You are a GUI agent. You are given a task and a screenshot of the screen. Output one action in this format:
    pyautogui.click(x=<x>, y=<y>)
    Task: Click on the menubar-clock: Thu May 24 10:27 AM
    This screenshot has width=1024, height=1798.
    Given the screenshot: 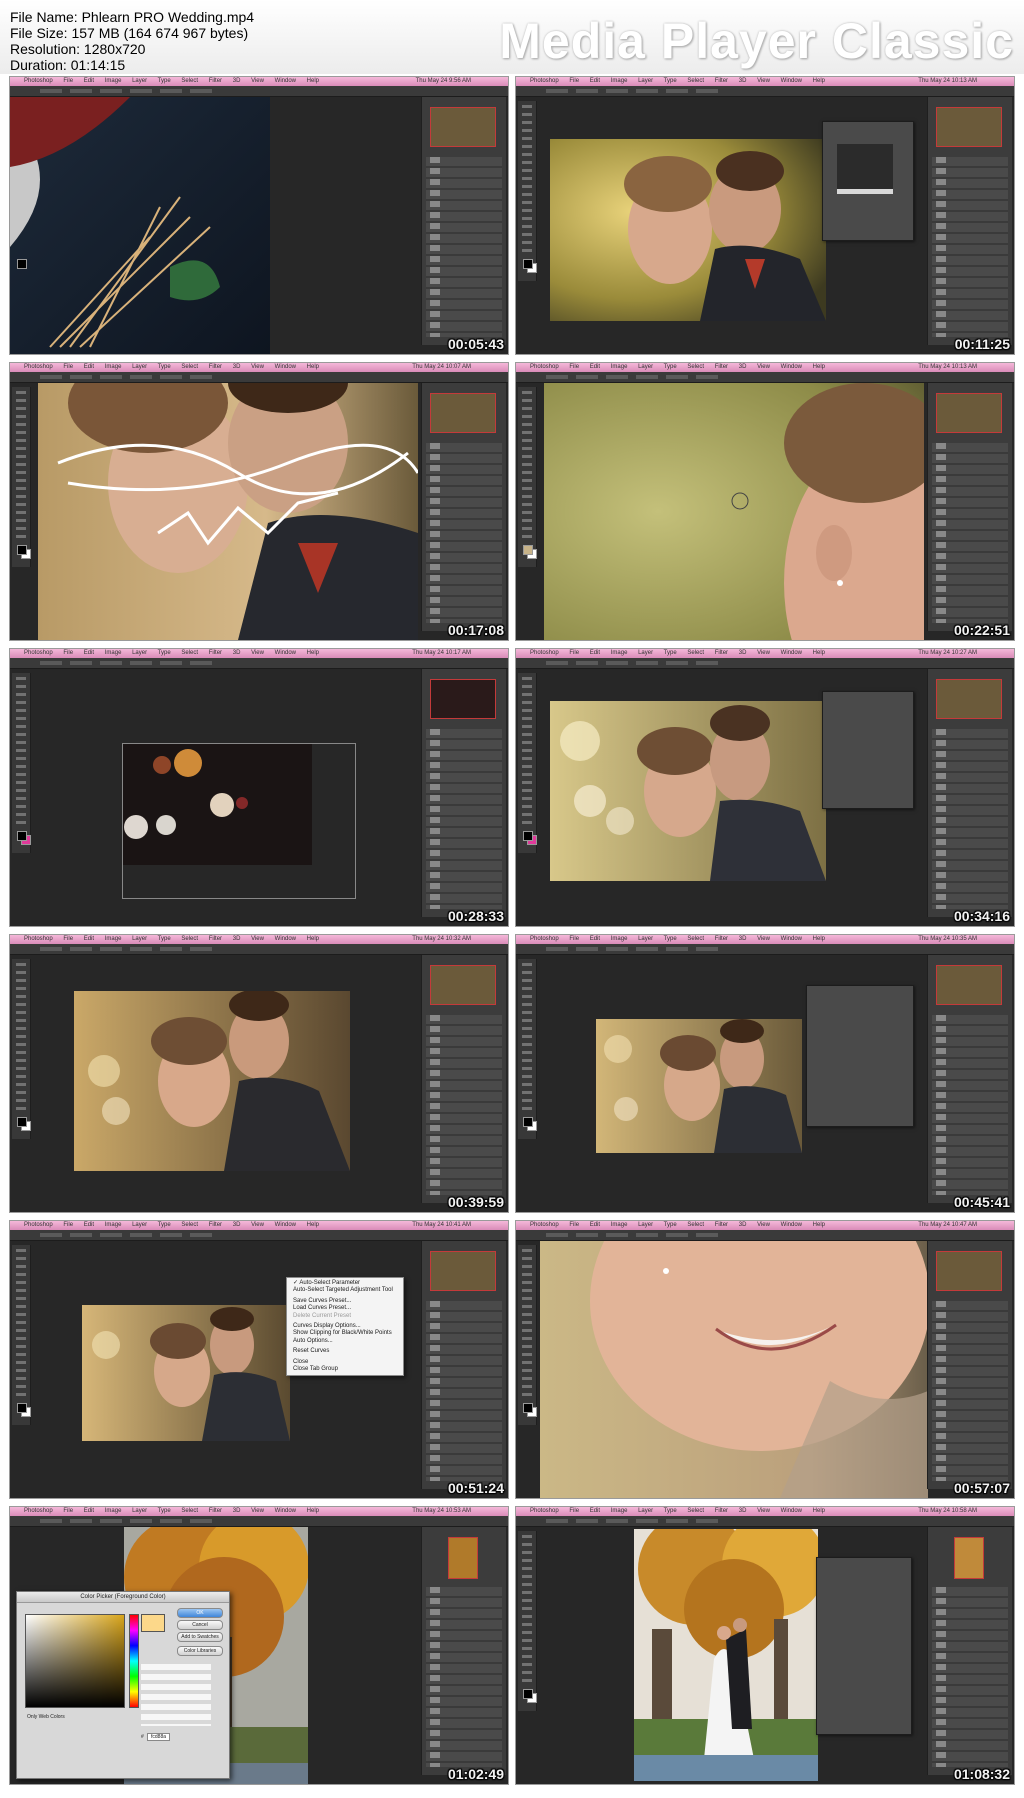 What is the action you would take?
    pyautogui.click(x=947, y=653)
    